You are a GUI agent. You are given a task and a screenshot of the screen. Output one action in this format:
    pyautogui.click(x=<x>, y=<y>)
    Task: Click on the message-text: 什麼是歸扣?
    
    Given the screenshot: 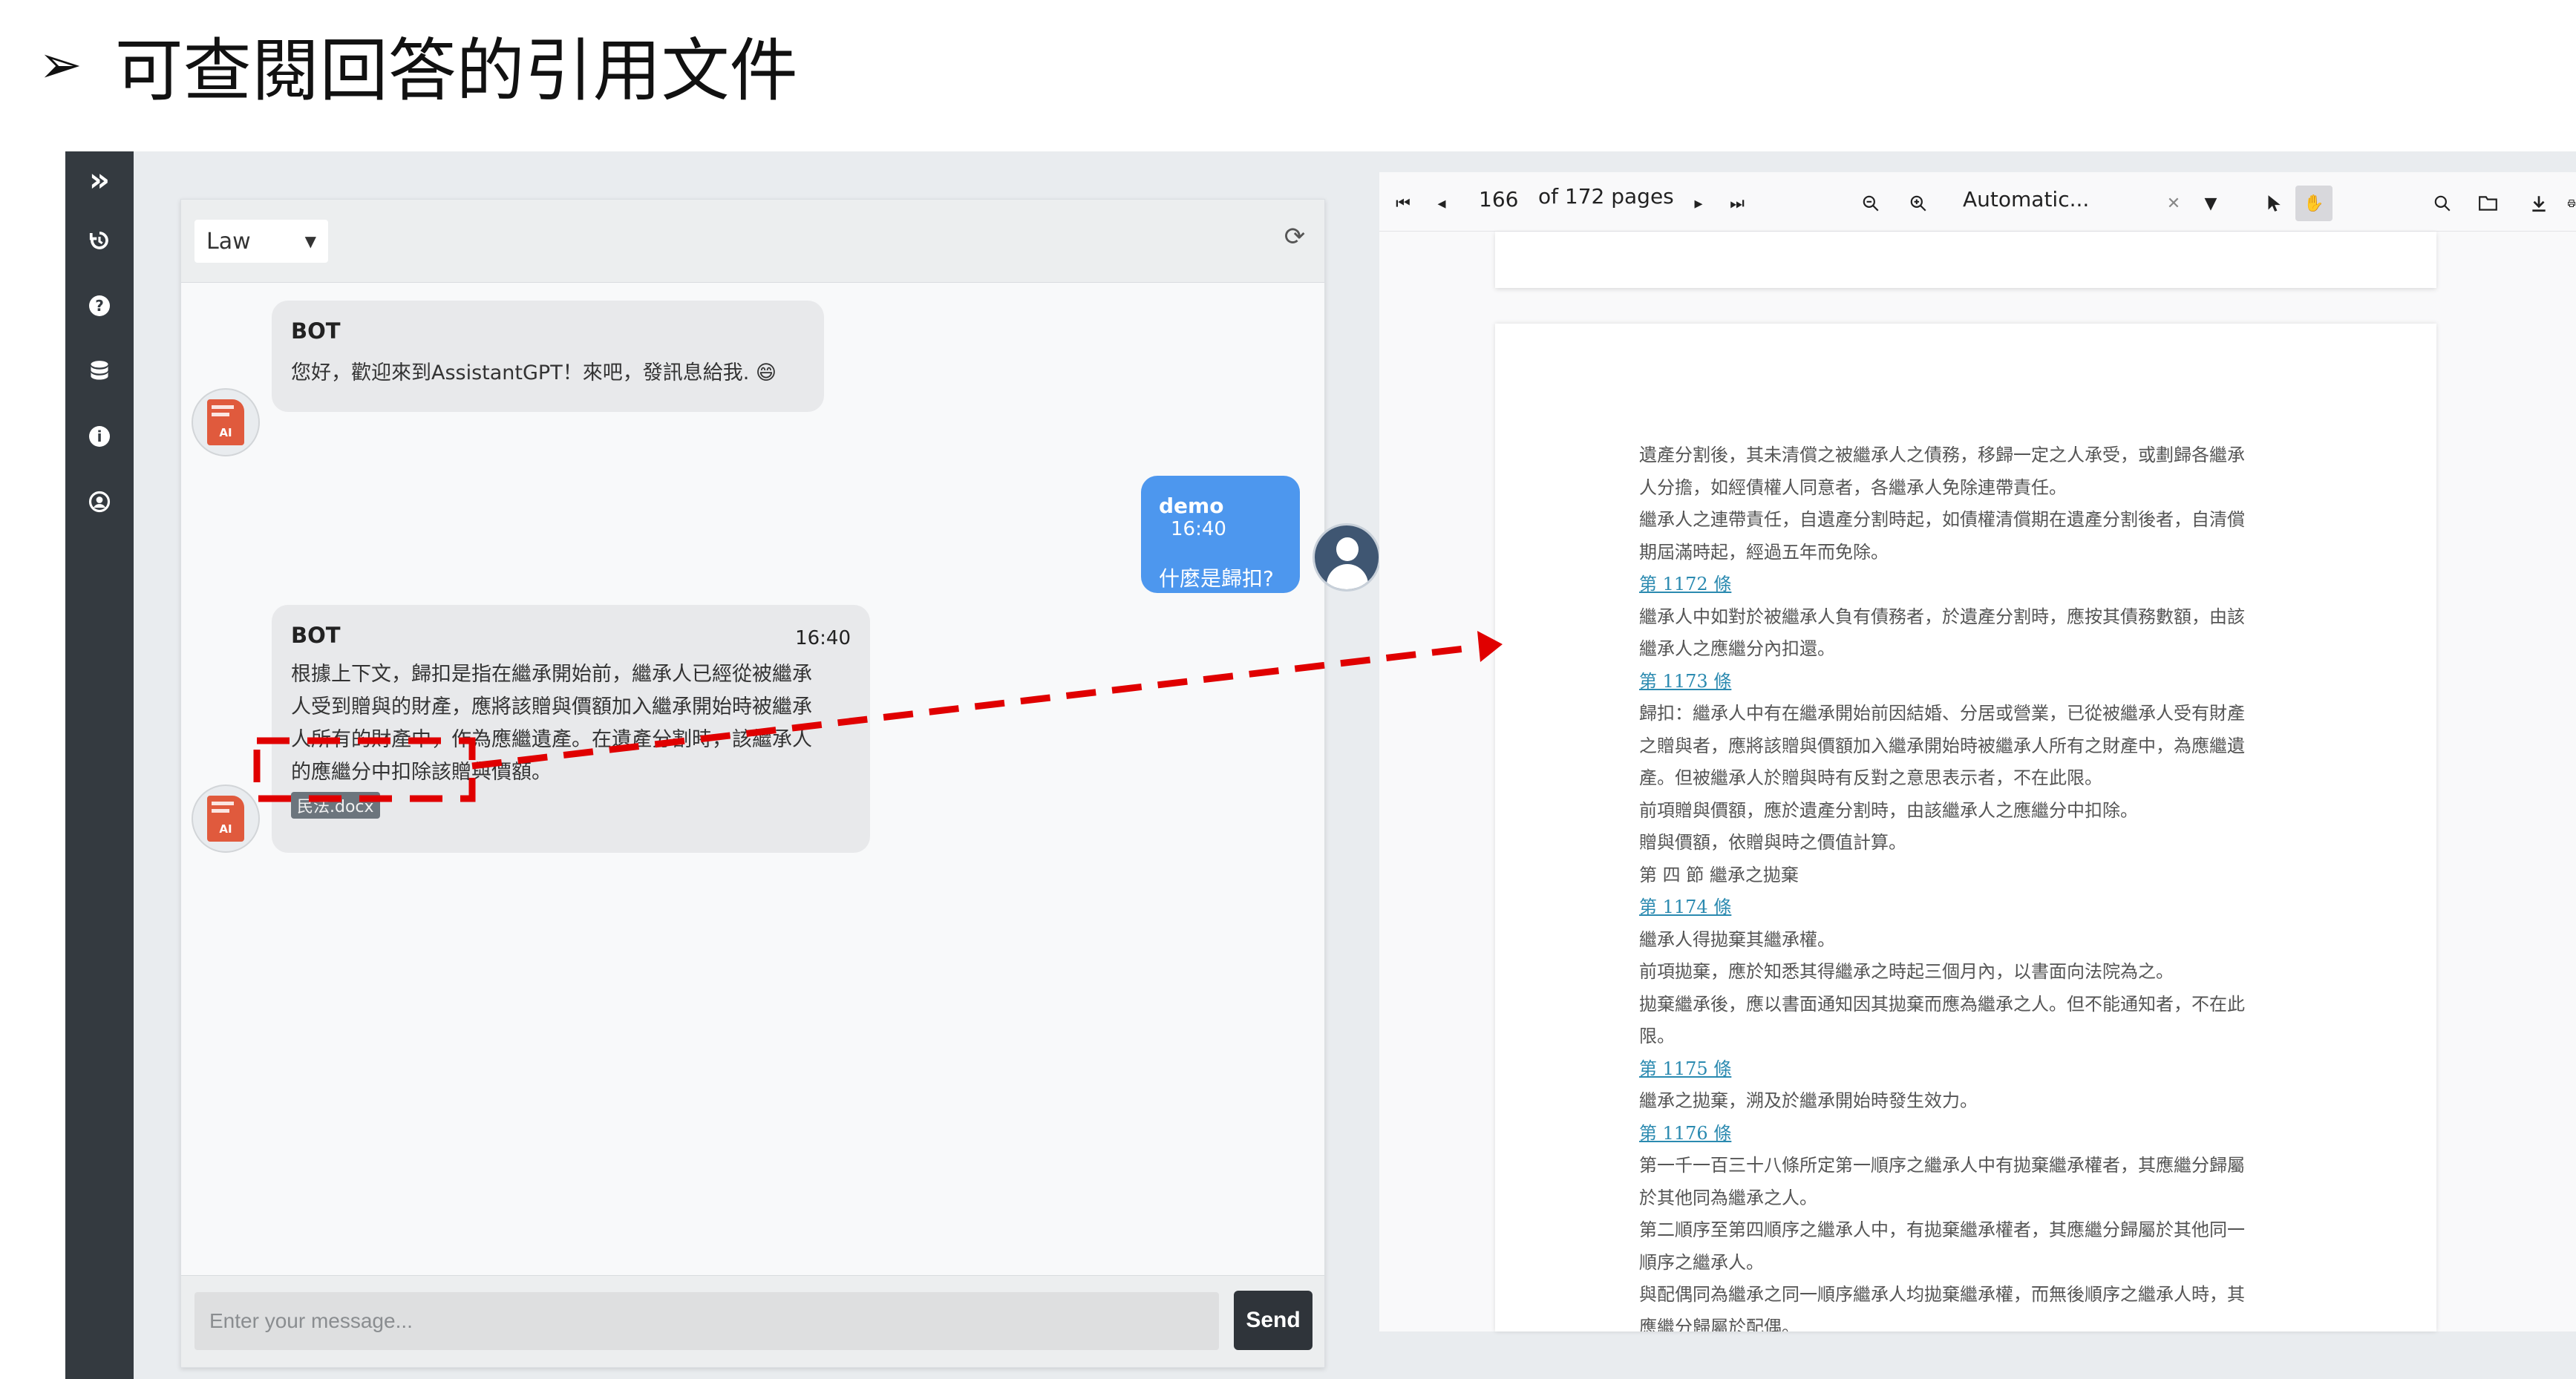 What is the action you would take?
    pyautogui.click(x=1216, y=578)
    